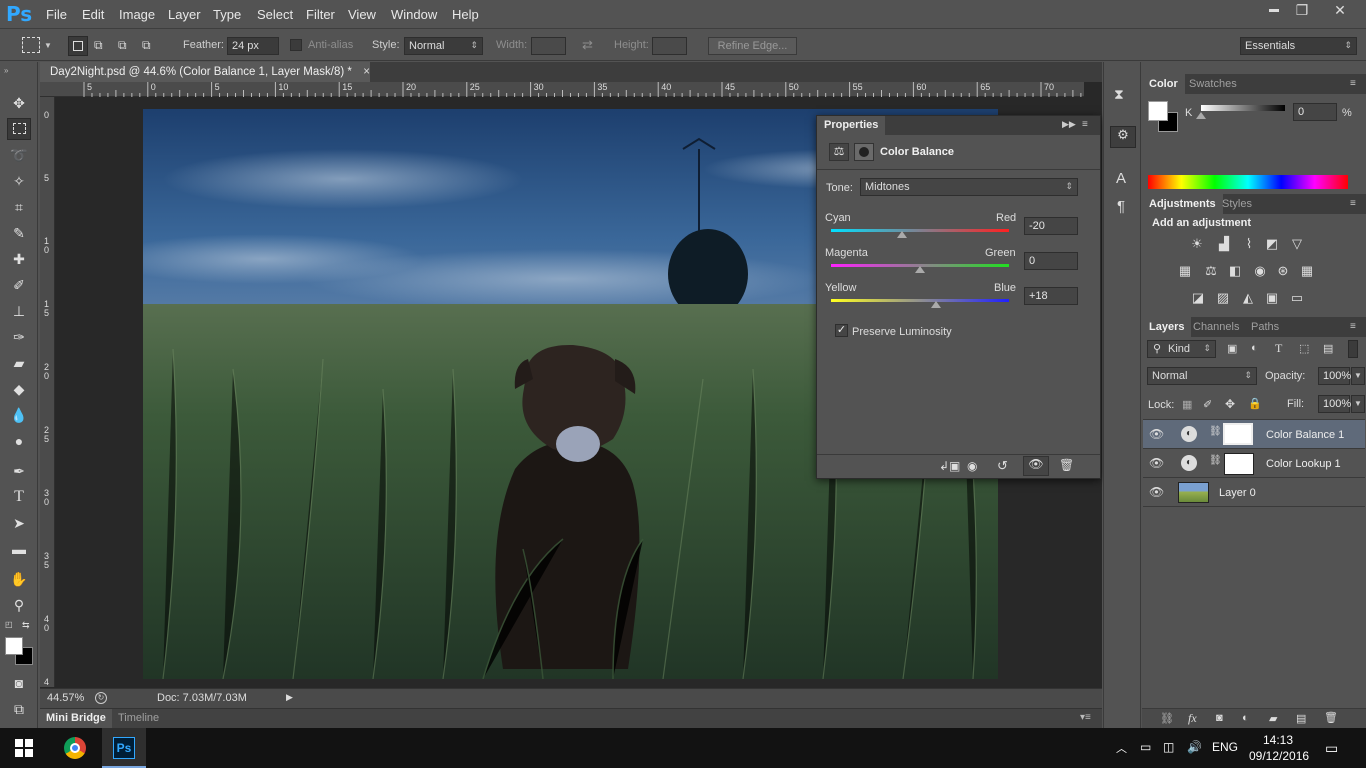  I want to click on character-icon: A, so click(1121, 178).